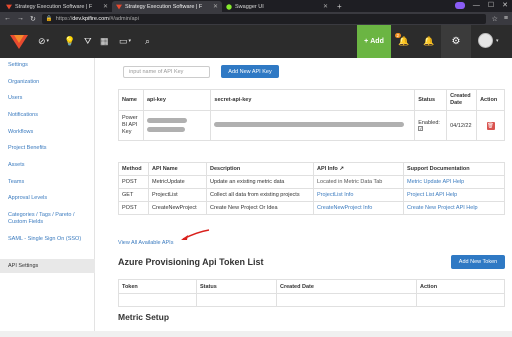  What do you see at coordinates (7, 18) in the screenshot?
I see `back-icon: ←` at bounding box center [7, 18].